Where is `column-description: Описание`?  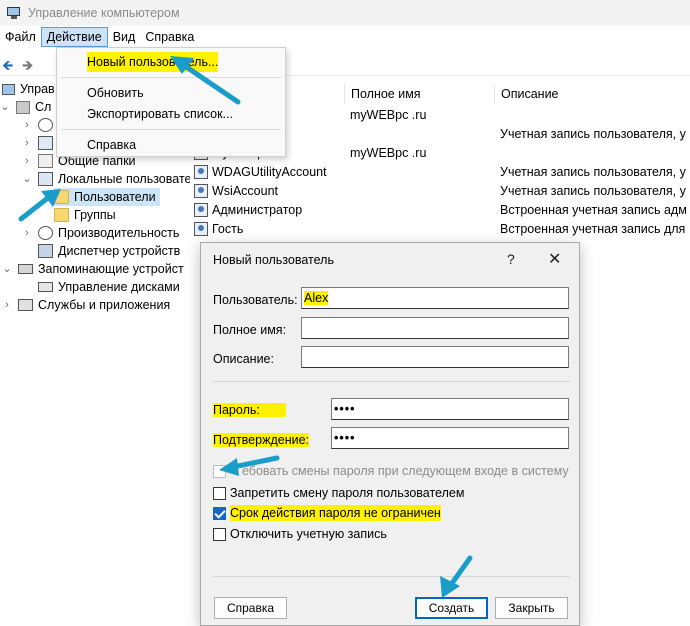 column-description: Описание is located at coordinates (592, 94).